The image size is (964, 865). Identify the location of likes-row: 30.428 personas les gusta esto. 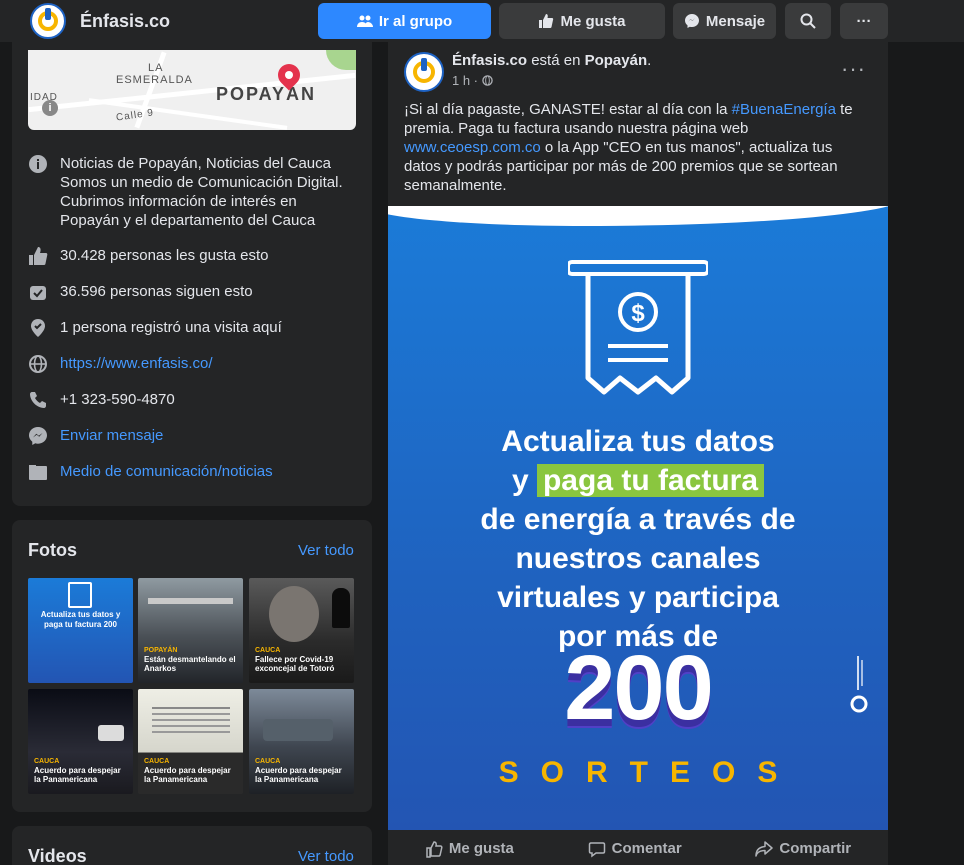
(148, 256).